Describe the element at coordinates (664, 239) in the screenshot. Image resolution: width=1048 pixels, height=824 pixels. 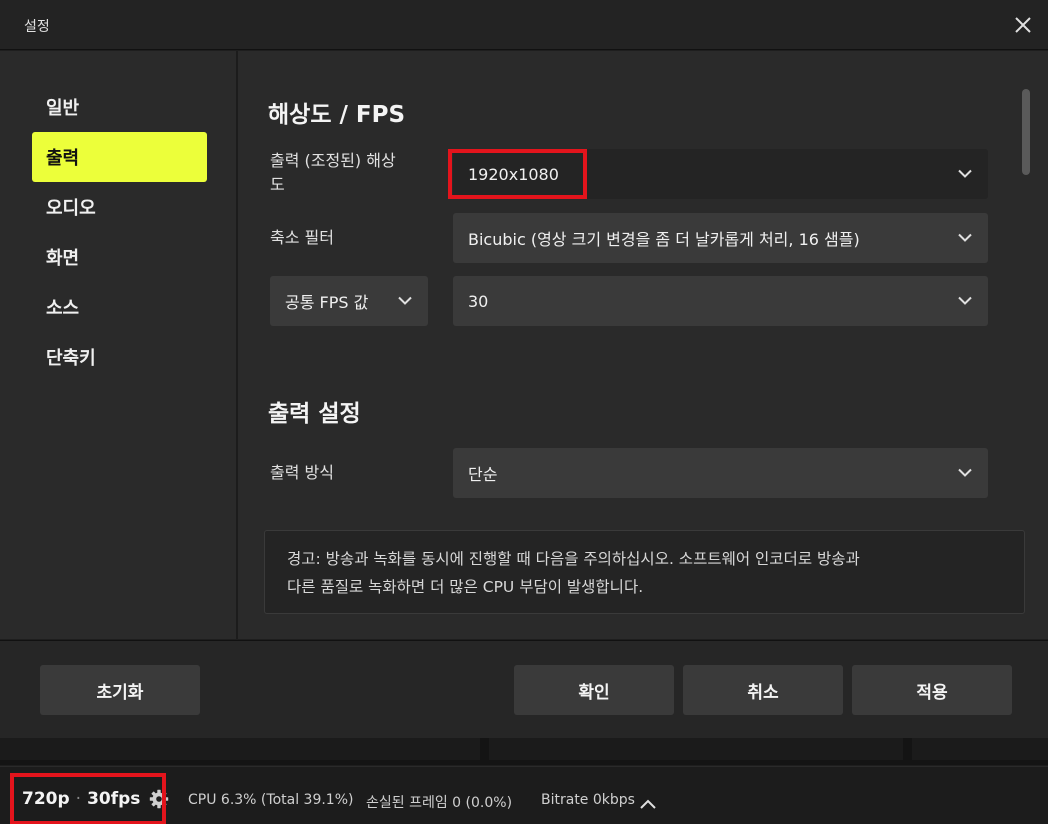
I see `filter-value: Bicubic (영상 크기 변경을 좀 더 날카롭게 처리, 16 샘플)` at that location.